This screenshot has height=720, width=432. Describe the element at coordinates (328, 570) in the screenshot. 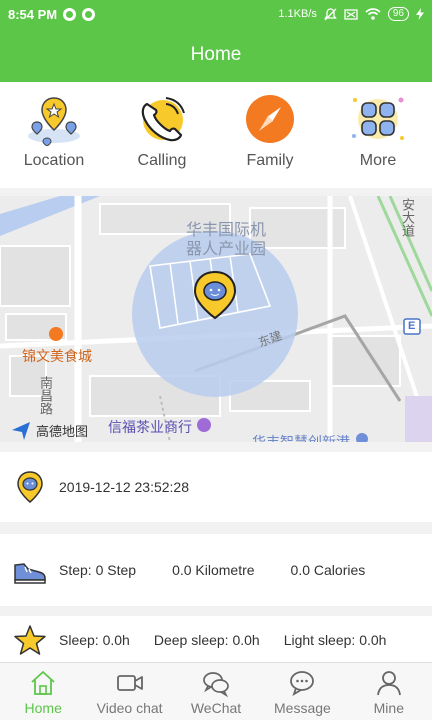

I see `calories-value: 0.0 Calories` at that location.